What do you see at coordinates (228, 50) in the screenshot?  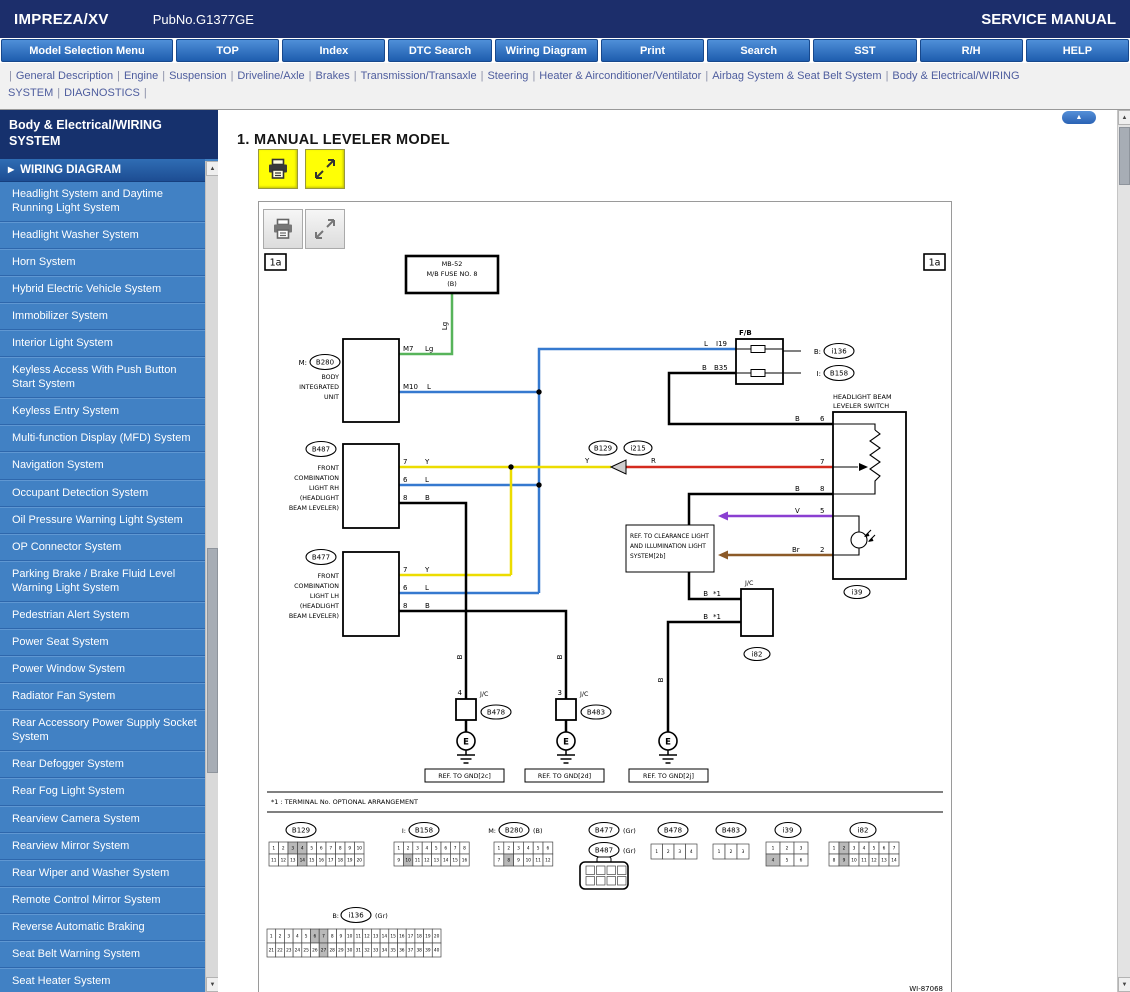 I see `nav-button-top: TOP` at bounding box center [228, 50].